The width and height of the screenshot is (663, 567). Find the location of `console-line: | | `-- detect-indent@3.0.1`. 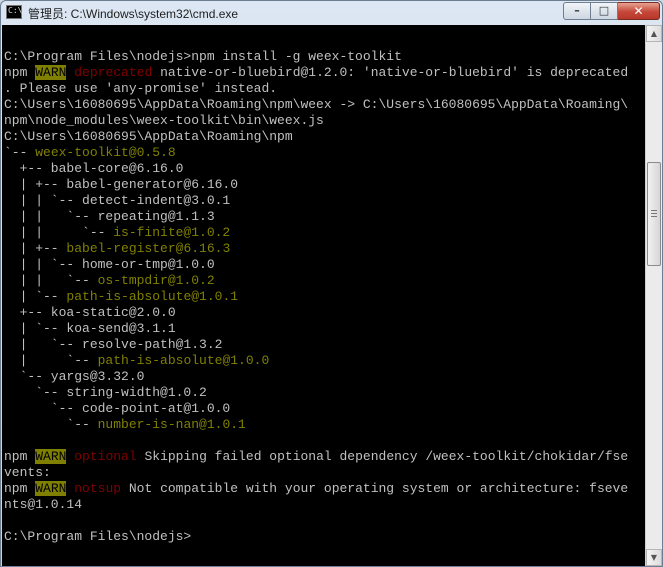

console-line: | | `-- detect-indent@3.0.1 is located at coordinates (117, 201).